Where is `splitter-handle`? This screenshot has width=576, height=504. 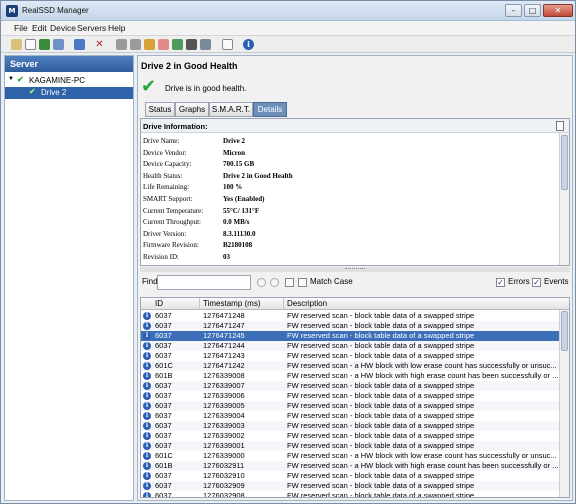
splitter-handle is located at coordinates (355, 269).